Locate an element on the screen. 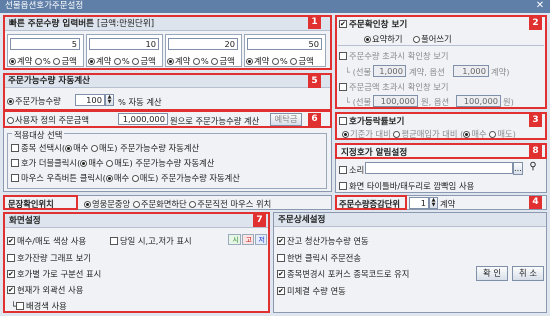  apply-row-label: 호가 더블클릭시 is located at coordinates (49, 163).